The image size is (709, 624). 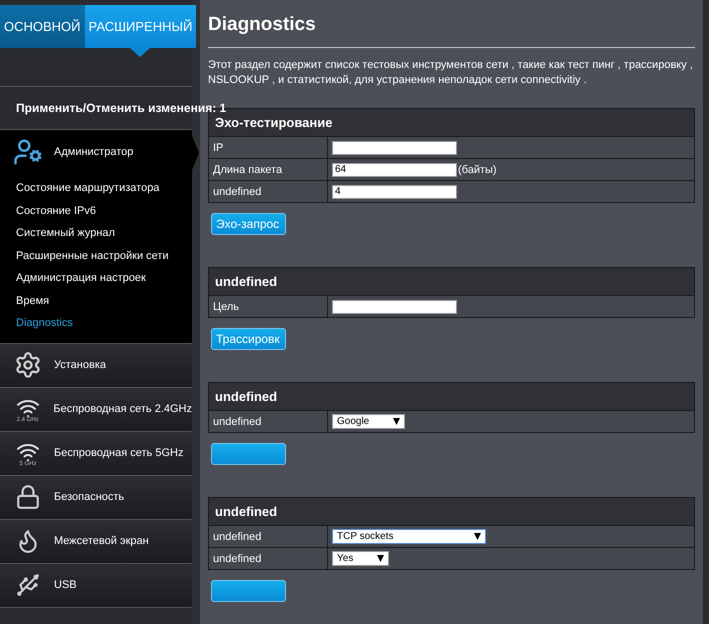 I want to click on submenu-item: Состояние IPv6, so click(x=56, y=211).